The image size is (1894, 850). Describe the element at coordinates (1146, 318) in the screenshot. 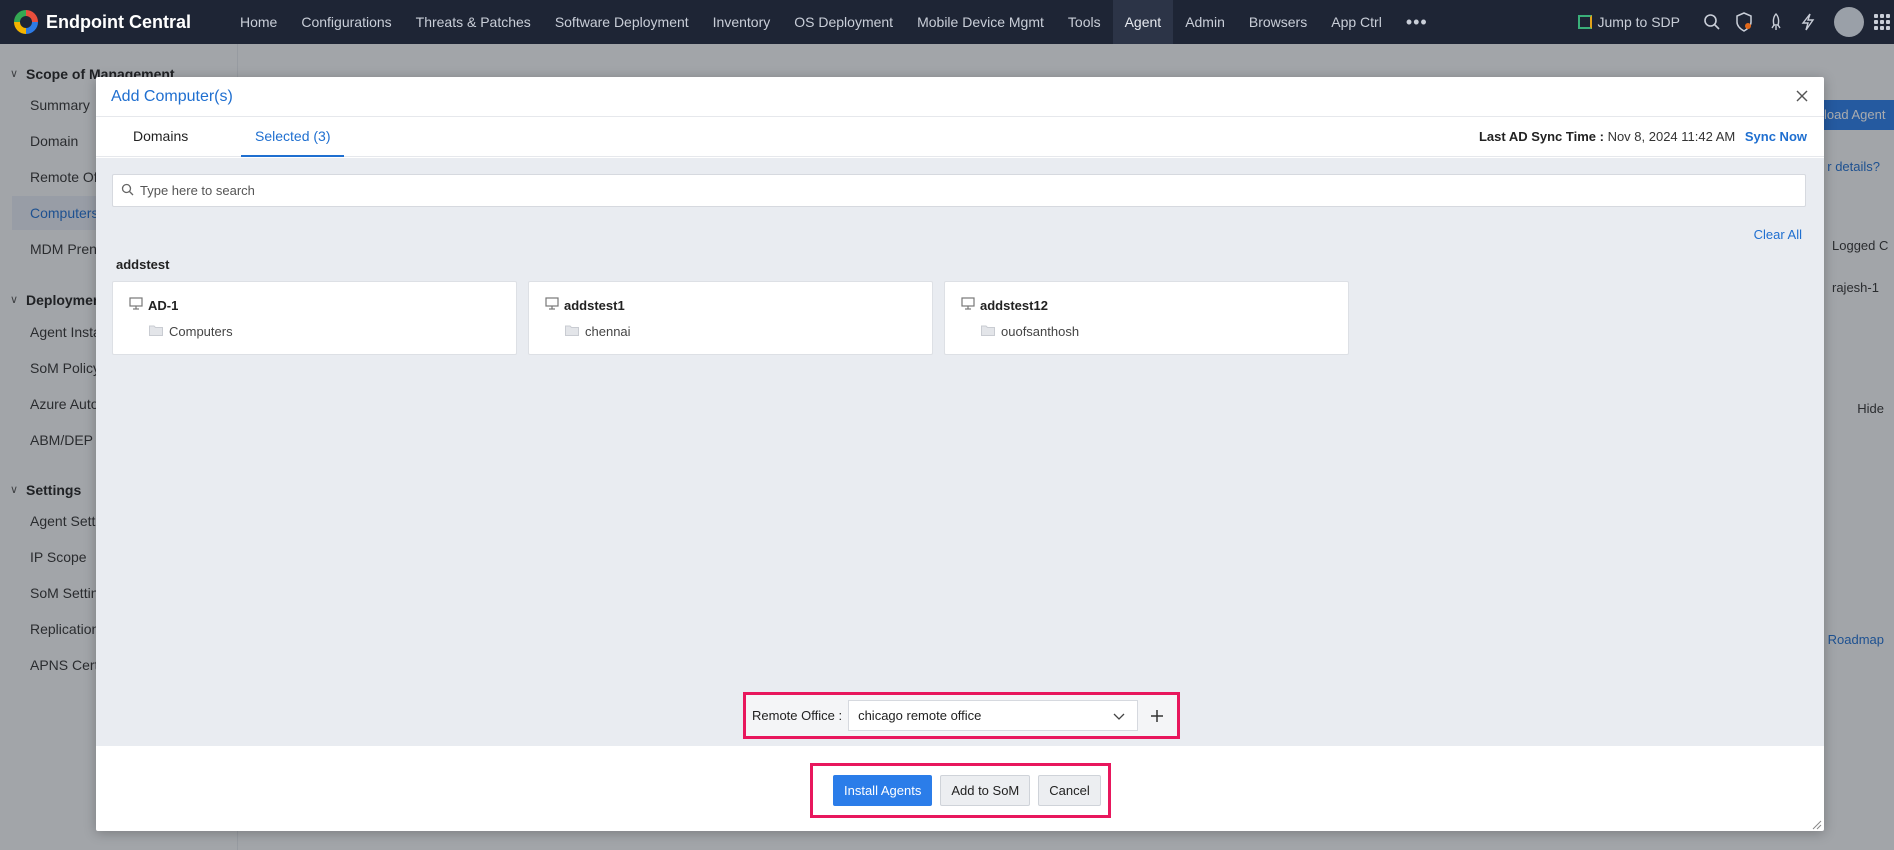

I see `computer-card: addstest12 ouofsanthosh` at that location.